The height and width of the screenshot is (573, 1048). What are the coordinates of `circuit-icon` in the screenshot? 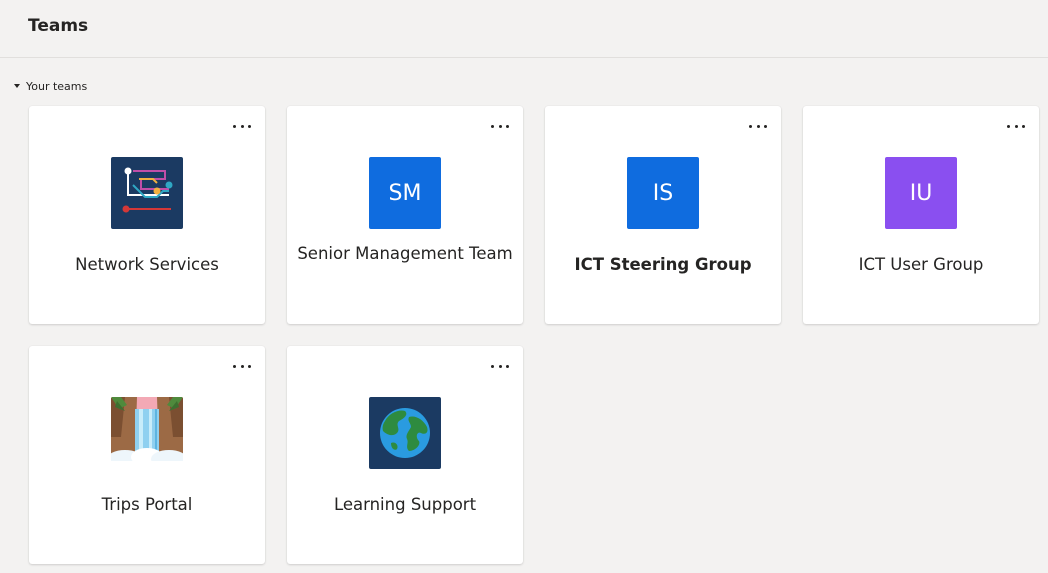 It's located at (147, 193).